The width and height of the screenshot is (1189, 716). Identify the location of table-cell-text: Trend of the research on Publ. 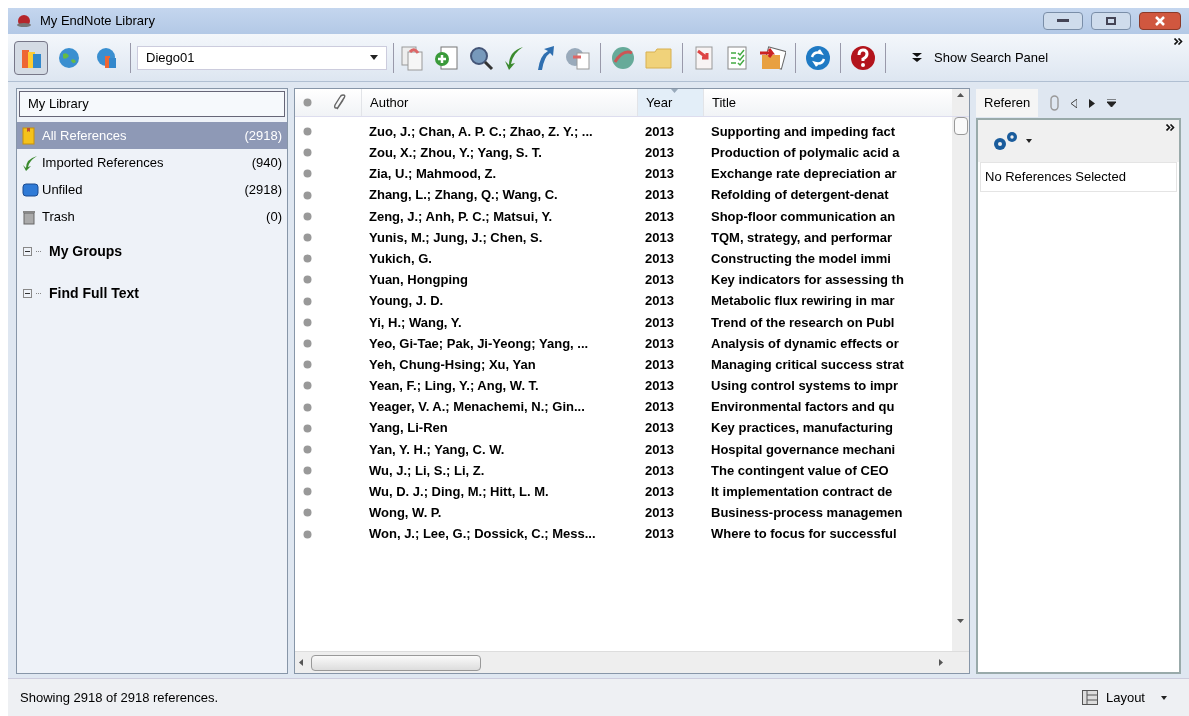
(803, 322).